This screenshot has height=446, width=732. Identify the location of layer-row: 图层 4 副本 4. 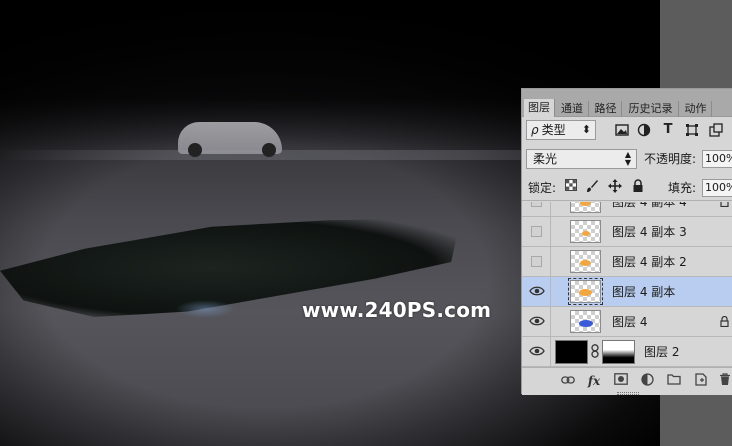
(627, 209).